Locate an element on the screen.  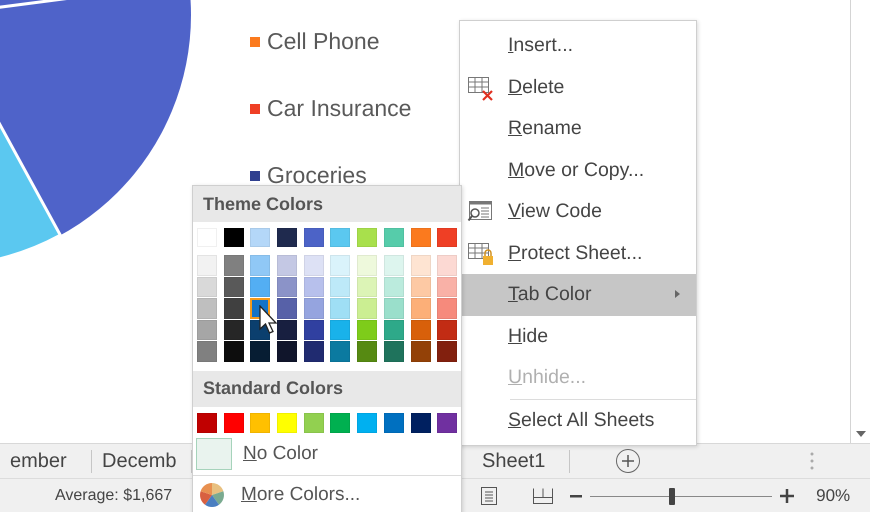
plus-icon is located at coordinates (628, 461).